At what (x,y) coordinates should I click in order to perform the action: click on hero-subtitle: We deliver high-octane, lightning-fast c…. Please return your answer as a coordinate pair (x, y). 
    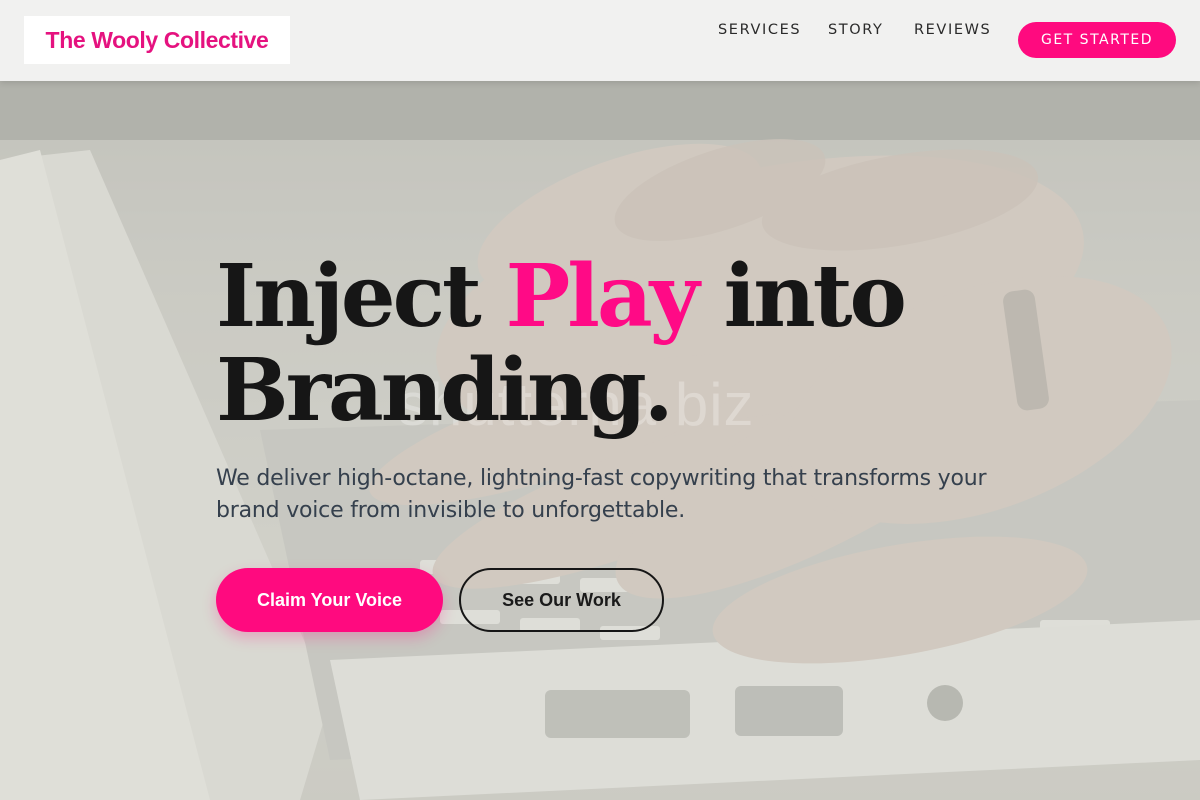
    Looking at the image, I should click on (601, 494).